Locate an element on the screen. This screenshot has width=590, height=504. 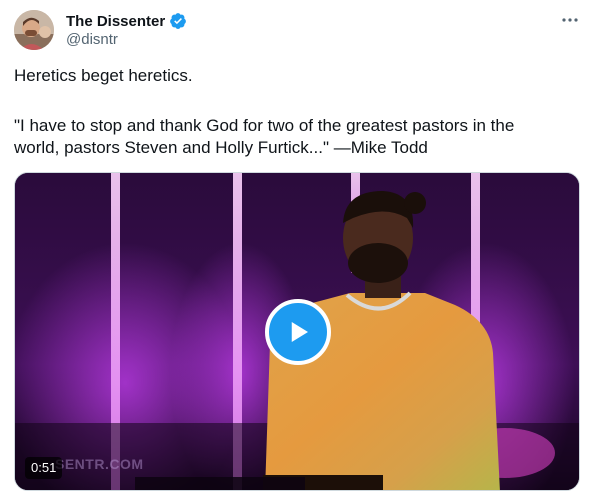
author-name-row: The Dissenter is located at coordinates (126, 21).